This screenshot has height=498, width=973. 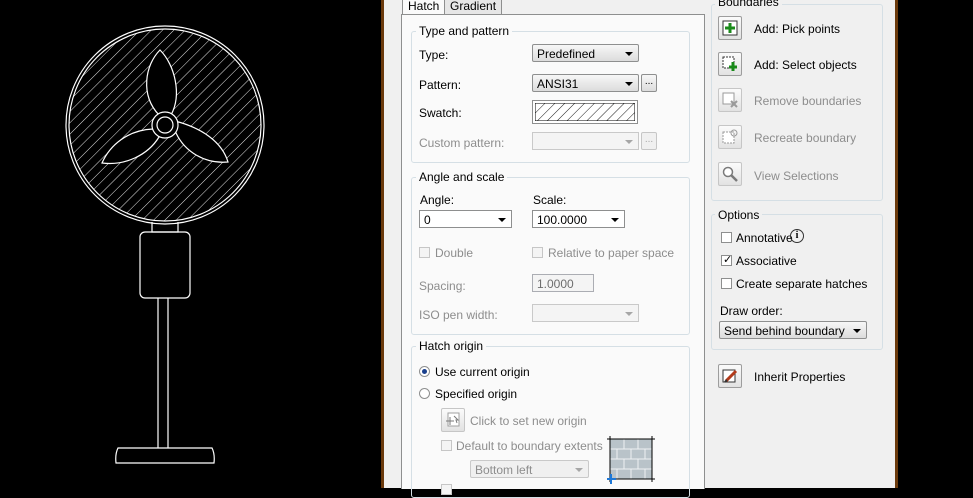 I want to click on tab-hatch: Hatch, so click(x=424, y=7).